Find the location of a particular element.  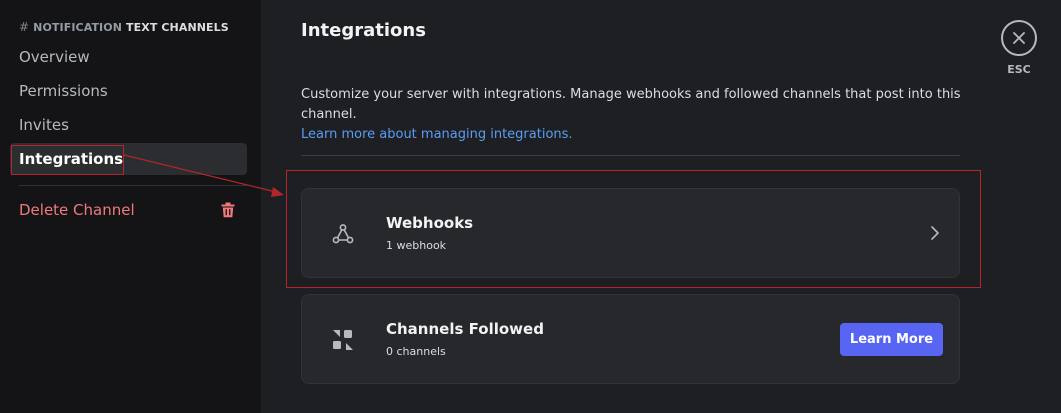

sidebar-item-label: Overview is located at coordinates (54, 57).